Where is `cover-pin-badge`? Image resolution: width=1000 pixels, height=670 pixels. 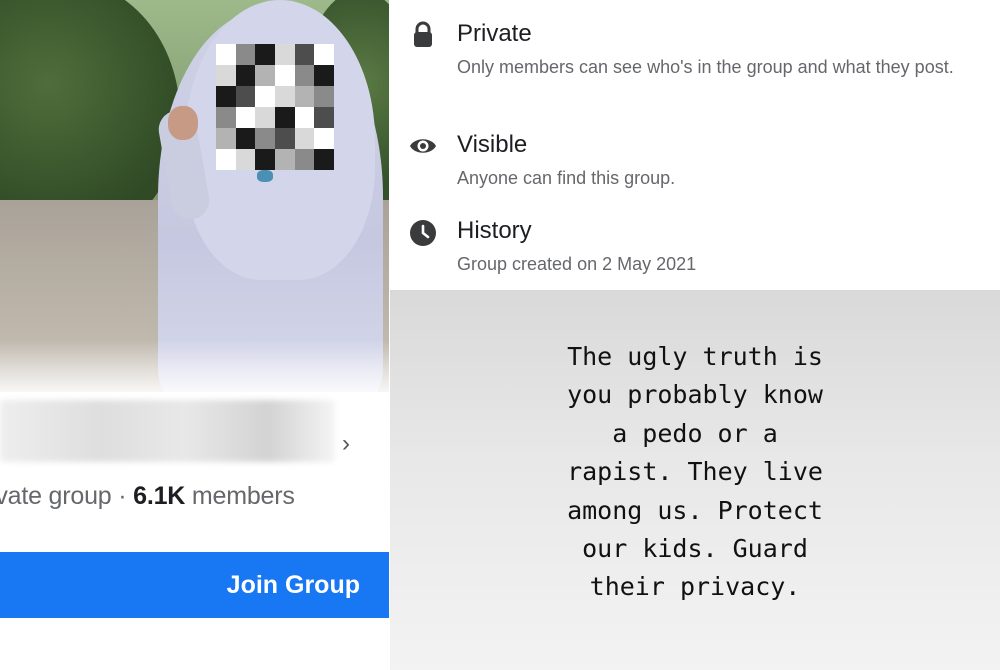
cover-pin-badge is located at coordinates (265, 176).